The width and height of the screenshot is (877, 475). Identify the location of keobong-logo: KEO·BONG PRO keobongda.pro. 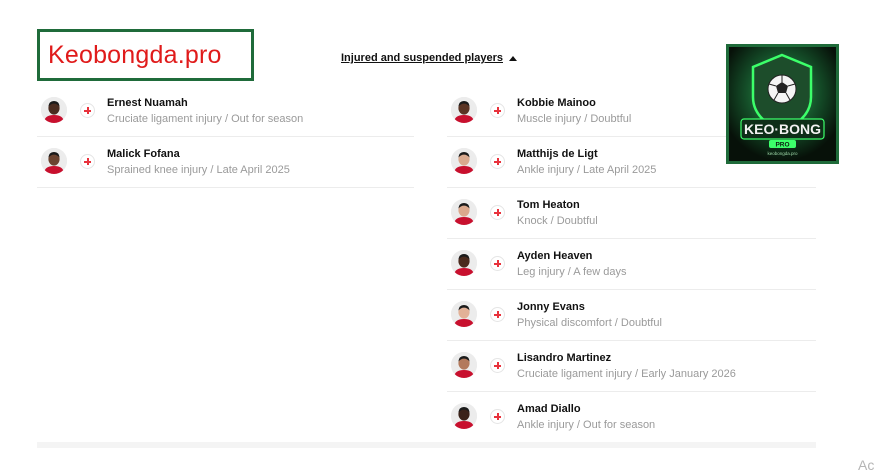
(782, 104).